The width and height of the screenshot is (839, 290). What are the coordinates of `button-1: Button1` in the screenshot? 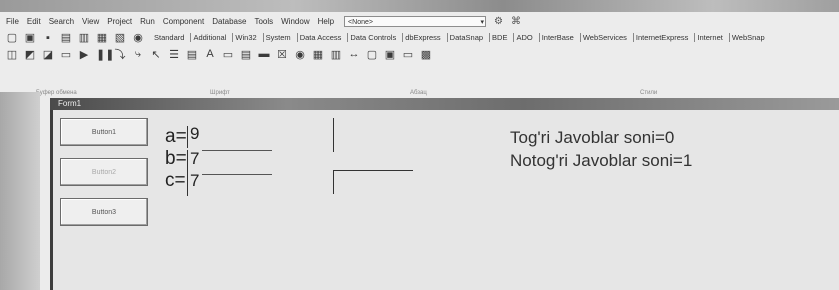 It's located at (104, 132).